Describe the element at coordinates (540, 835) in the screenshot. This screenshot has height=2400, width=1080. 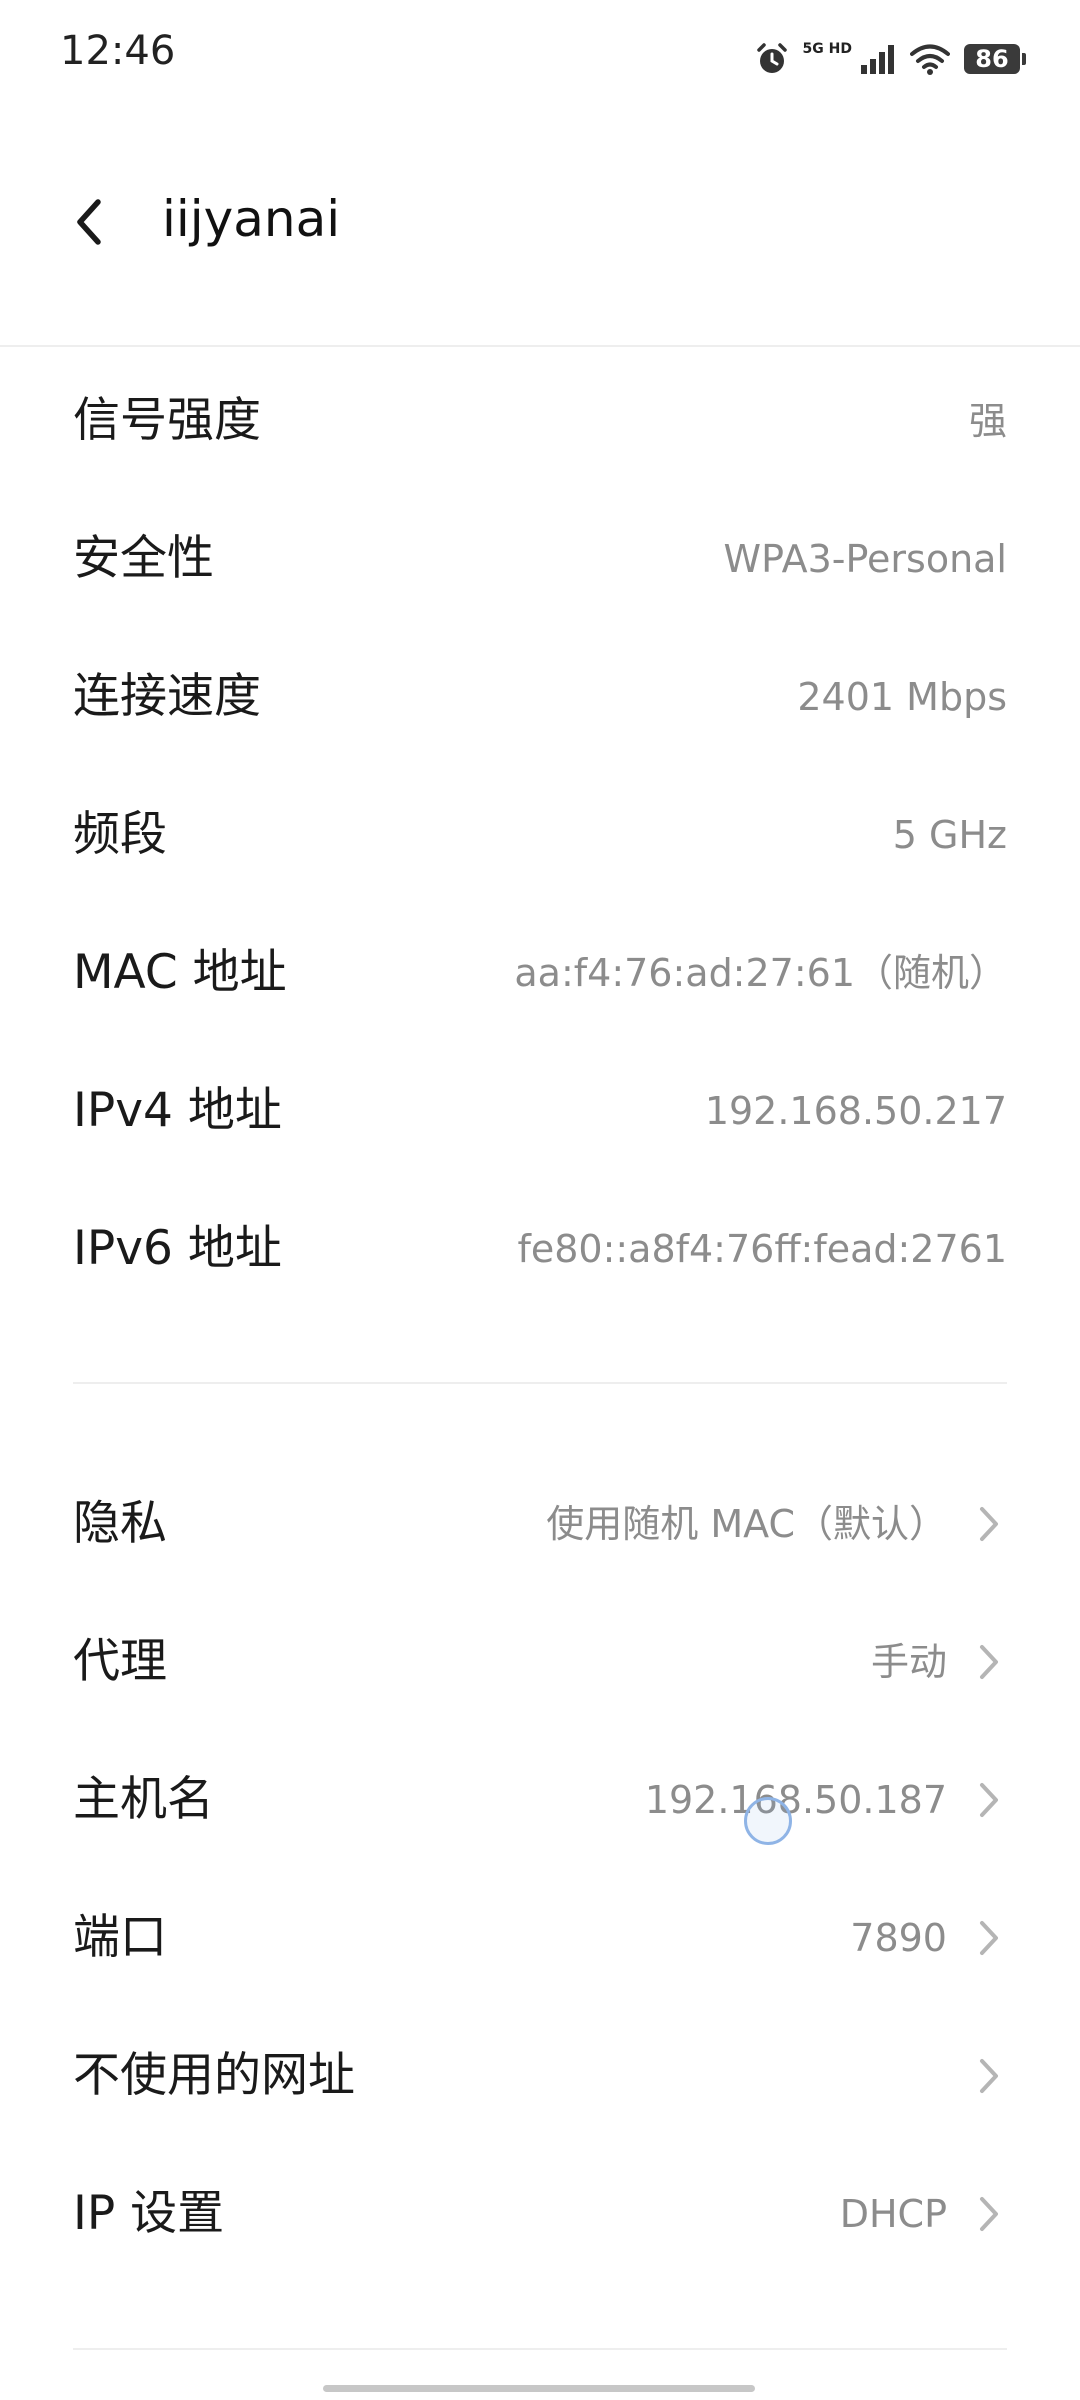
I see `frequency-band-row: 频段 5 GHz` at that location.